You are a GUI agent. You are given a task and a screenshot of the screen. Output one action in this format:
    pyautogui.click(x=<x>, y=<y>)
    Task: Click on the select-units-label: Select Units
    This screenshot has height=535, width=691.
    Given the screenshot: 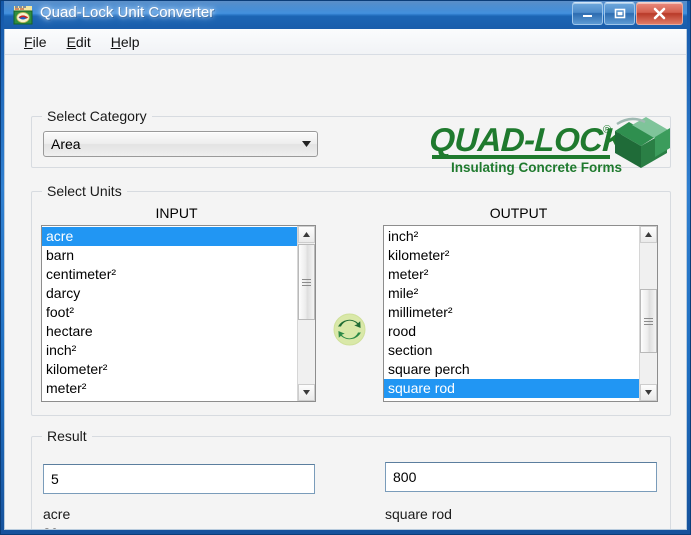 What is the action you would take?
    pyautogui.click(x=84, y=191)
    